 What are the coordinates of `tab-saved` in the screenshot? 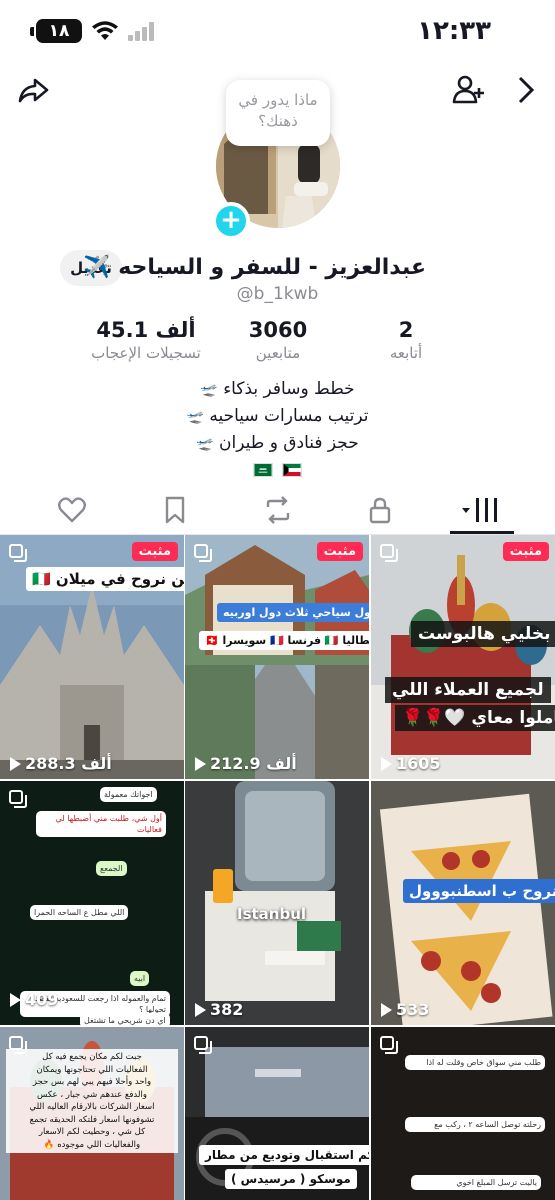 It's located at (175, 510).